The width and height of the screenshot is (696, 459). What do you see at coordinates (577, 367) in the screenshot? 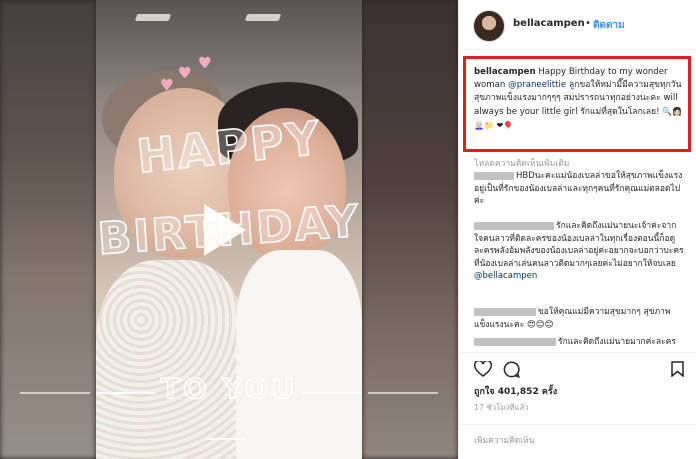
I see `action-bar` at bounding box center [577, 367].